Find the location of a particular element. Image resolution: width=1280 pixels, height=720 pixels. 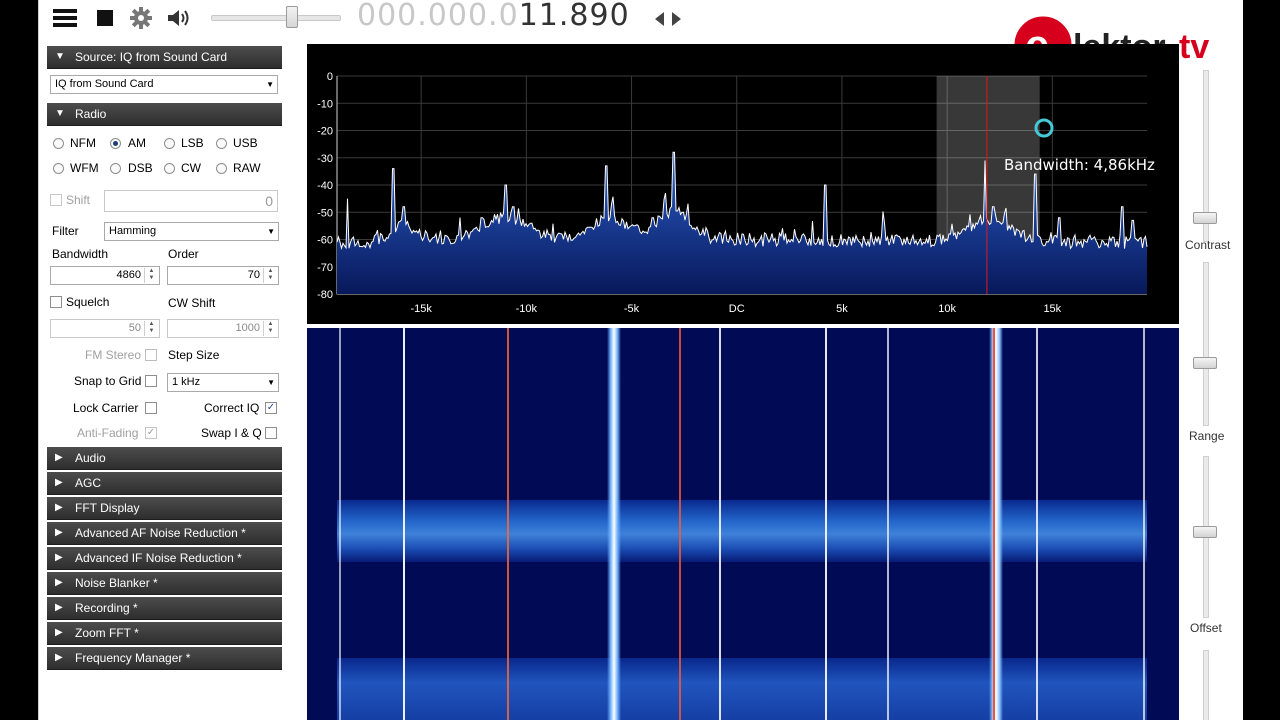

contrast-label: Contrast is located at coordinates (1208, 245).